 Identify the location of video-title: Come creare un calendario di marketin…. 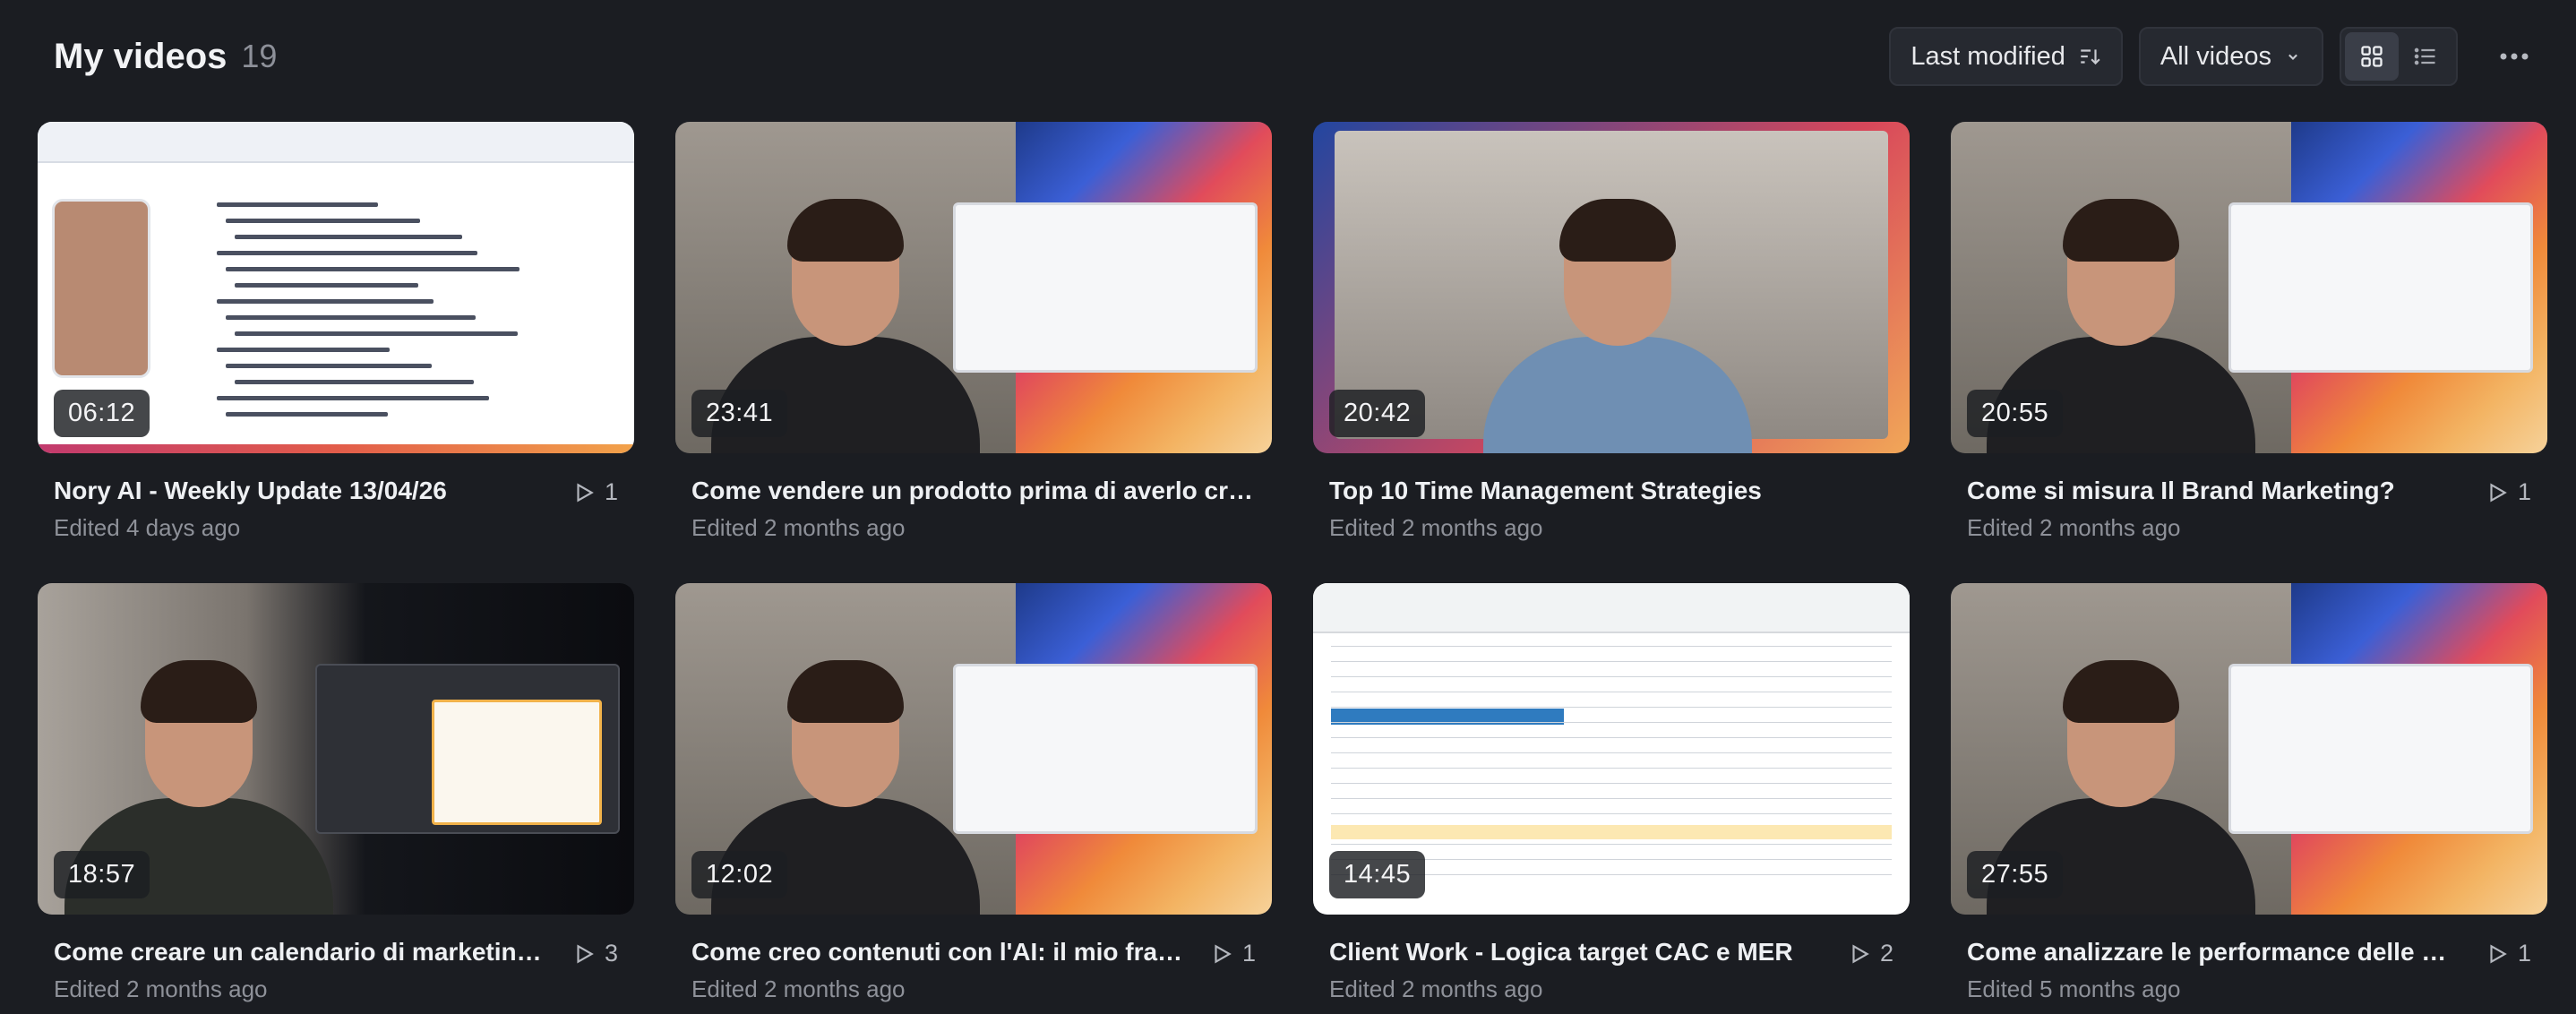
(306, 953).